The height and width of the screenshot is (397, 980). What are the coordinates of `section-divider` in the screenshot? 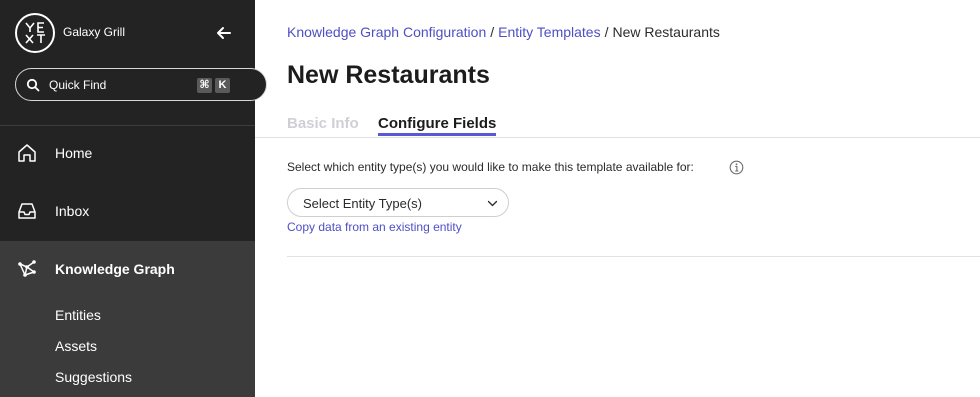 It's located at (633, 256).